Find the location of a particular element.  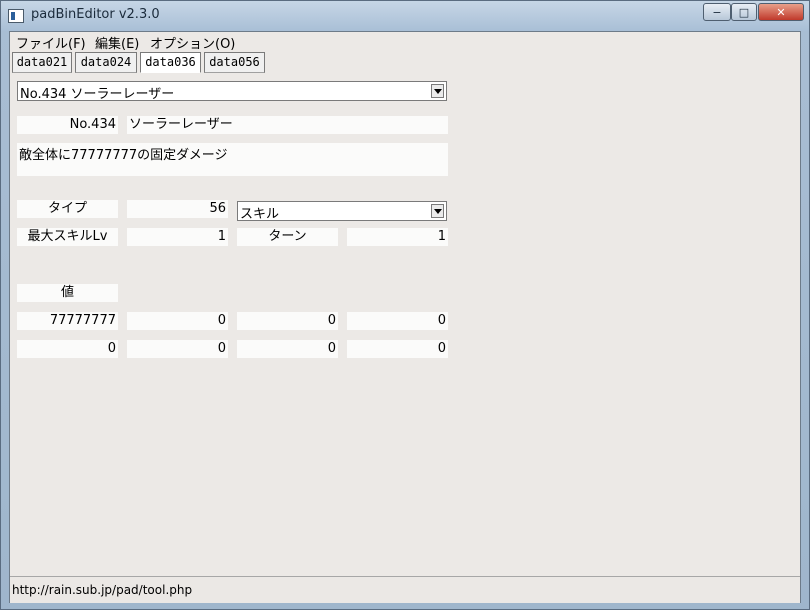

status-bar: http://rain.sub.jp/pad/tool.php is located at coordinates (405, 589).